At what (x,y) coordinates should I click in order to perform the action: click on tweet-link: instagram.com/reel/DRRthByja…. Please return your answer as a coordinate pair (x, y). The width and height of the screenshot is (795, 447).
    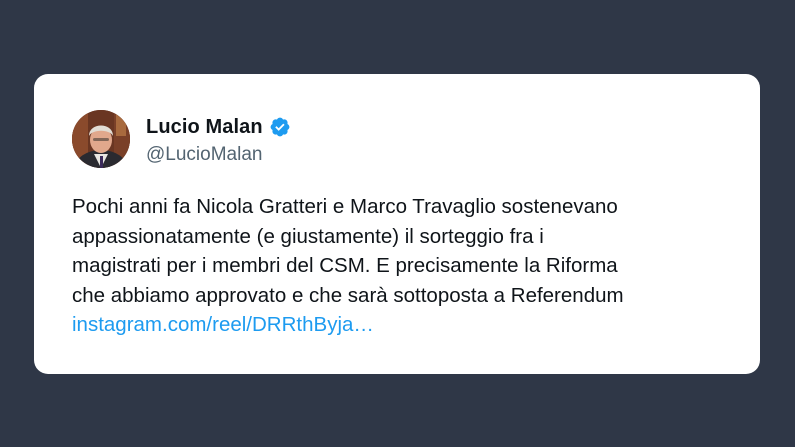
    Looking at the image, I should click on (407, 325).